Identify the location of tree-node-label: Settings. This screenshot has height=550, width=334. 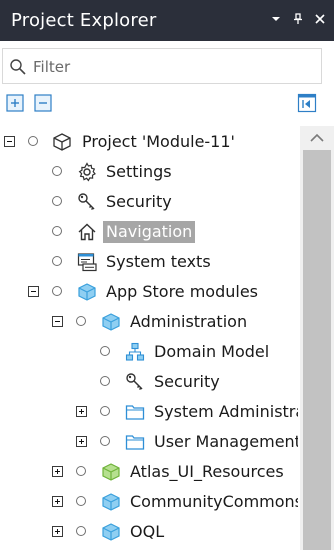
(139, 171).